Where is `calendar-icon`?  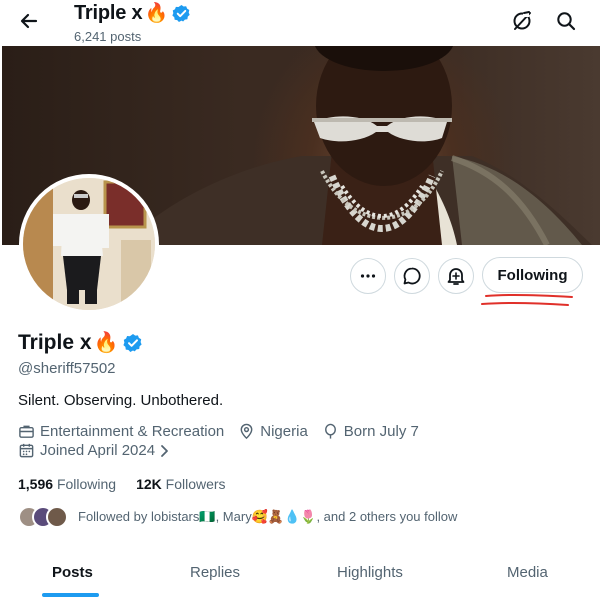 calendar-icon is located at coordinates (26, 450).